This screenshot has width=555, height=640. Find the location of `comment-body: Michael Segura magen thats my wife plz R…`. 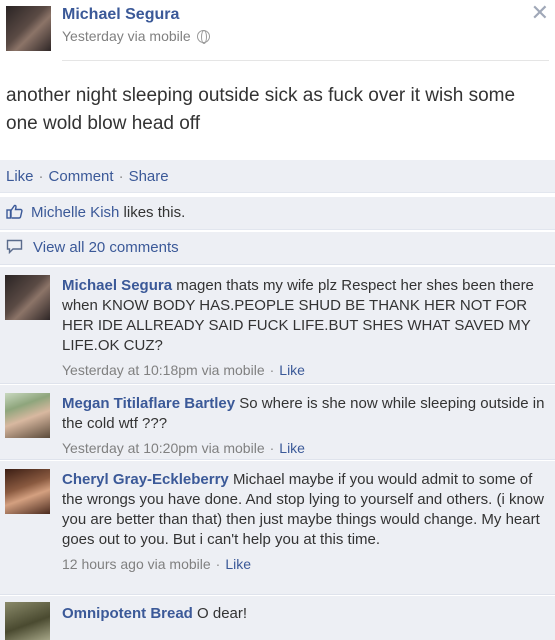

comment-body: Michael Segura magen thats my wife plz R… is located at coordinates (306, 328).